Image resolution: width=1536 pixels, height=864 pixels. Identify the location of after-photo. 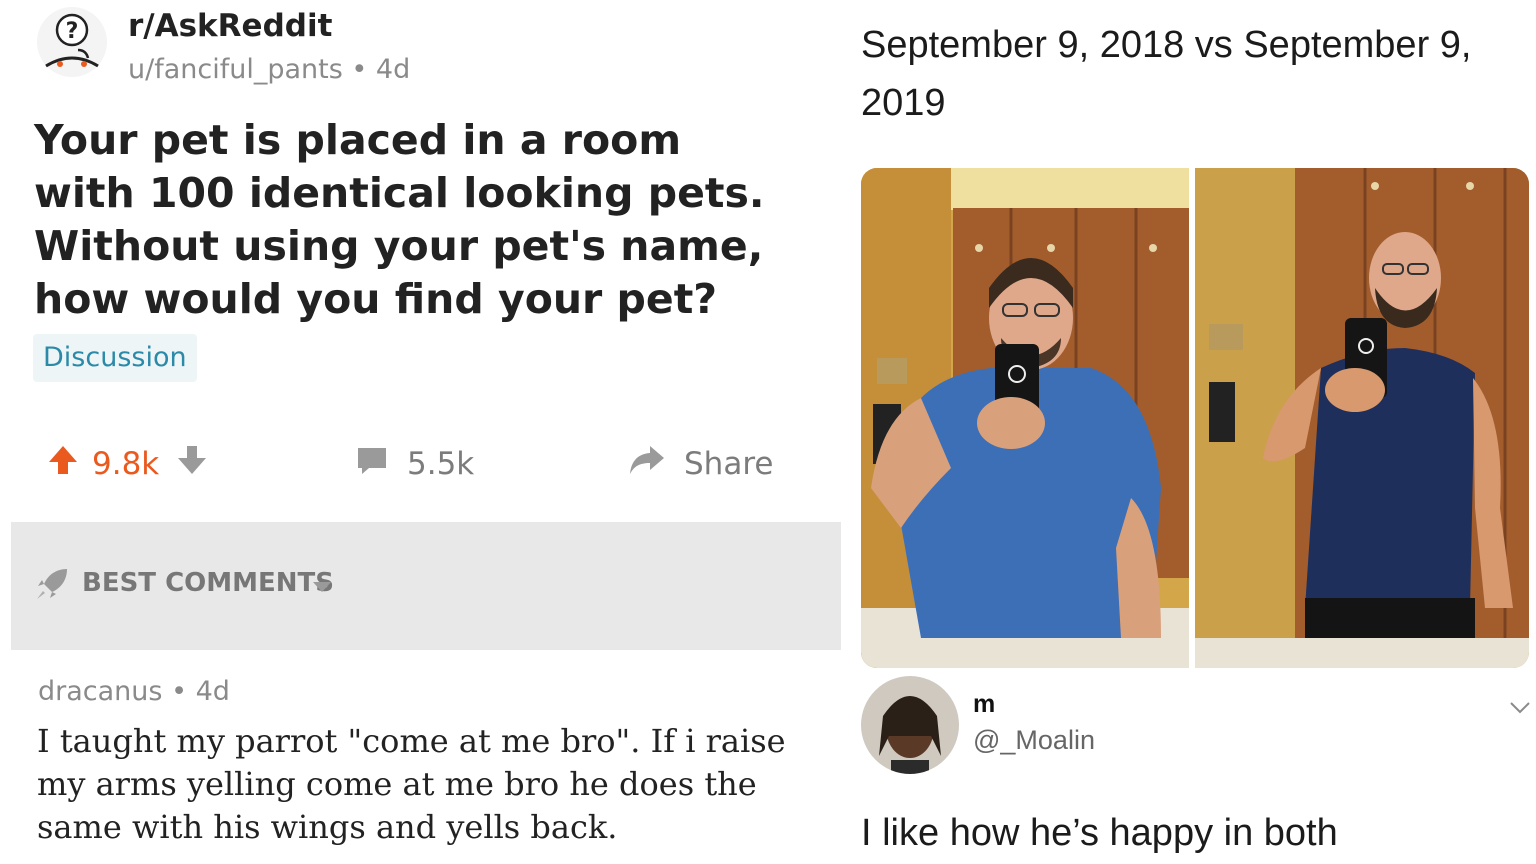
(1362, 418).